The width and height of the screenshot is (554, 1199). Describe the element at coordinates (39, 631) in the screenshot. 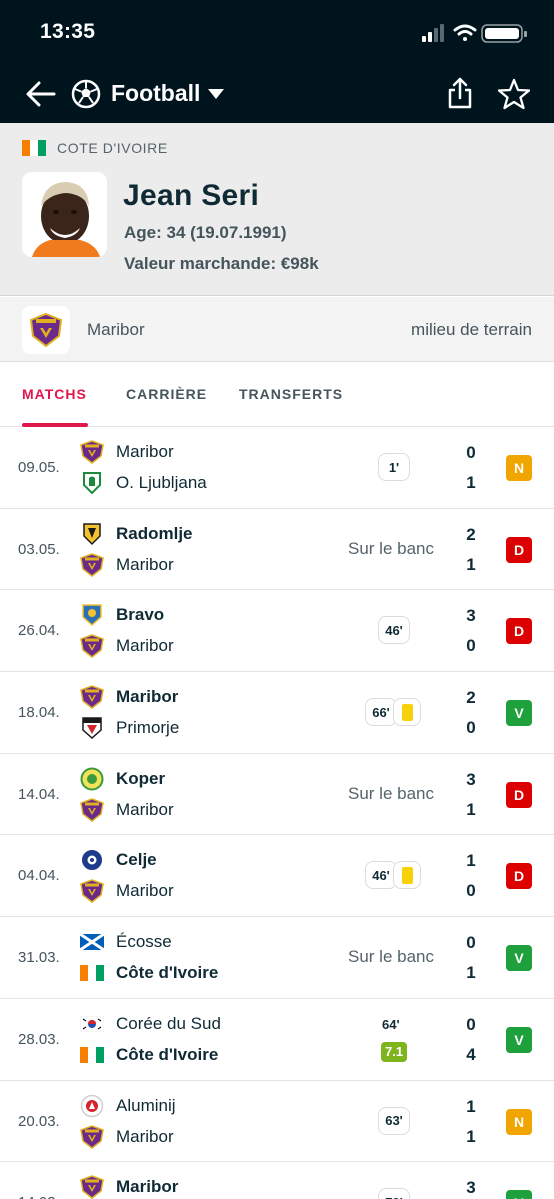

I see `match-date: 26.04.` at that location.